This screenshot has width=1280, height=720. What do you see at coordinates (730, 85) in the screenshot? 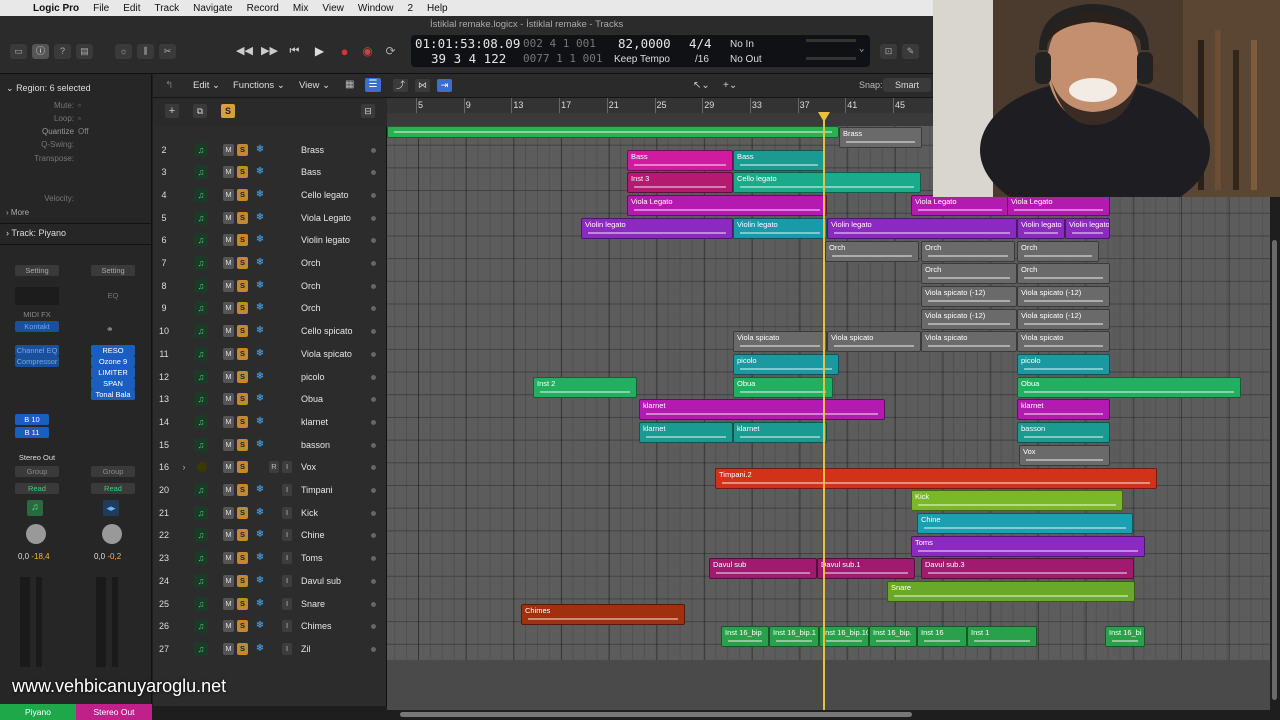
I see `secondary-tool-icon: +⌄` at bounding box center [730, 85].